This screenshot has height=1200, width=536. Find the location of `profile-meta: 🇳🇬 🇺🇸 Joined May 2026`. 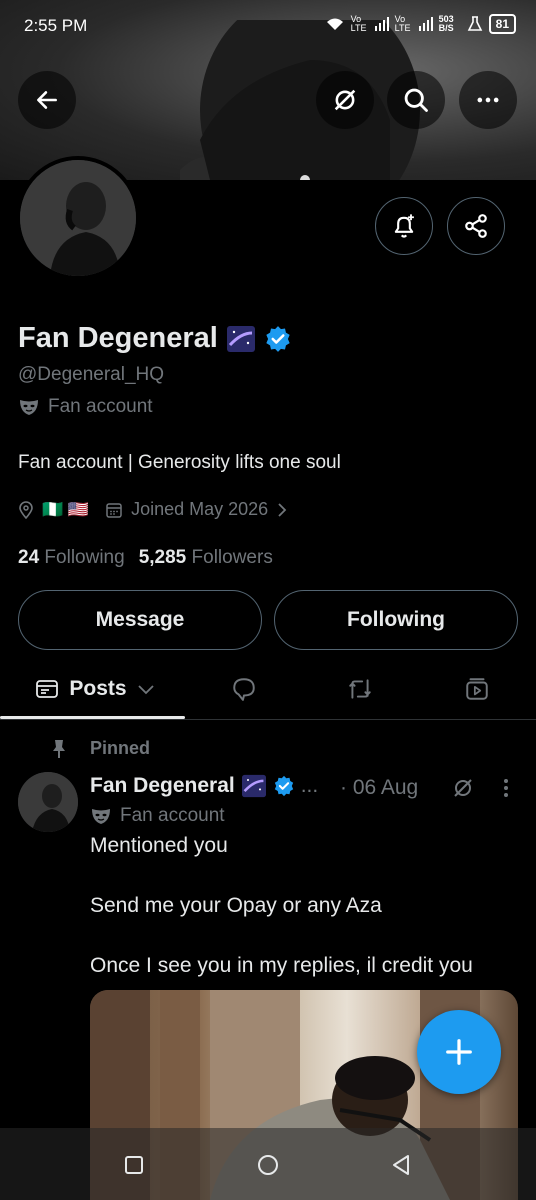

profile-meta: 🇳🇬 🇺🇸 Joined May 2026 is located at coordinates (153, 509).